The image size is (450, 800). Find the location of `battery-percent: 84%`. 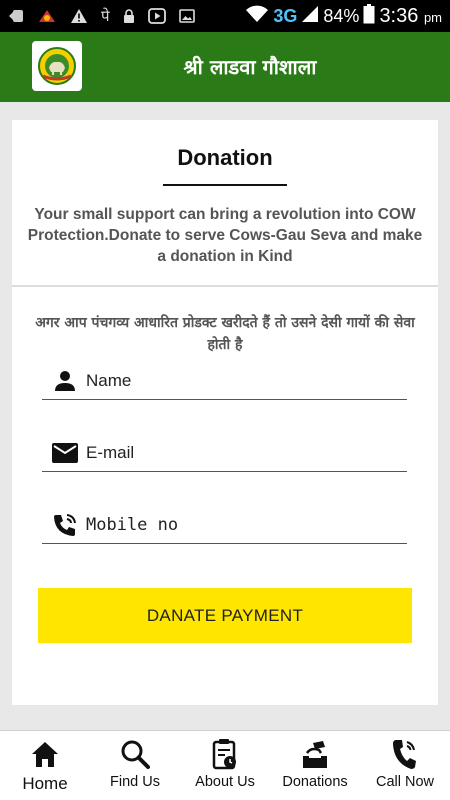

battery-percent: 84% is located at coordinates (341, 15).